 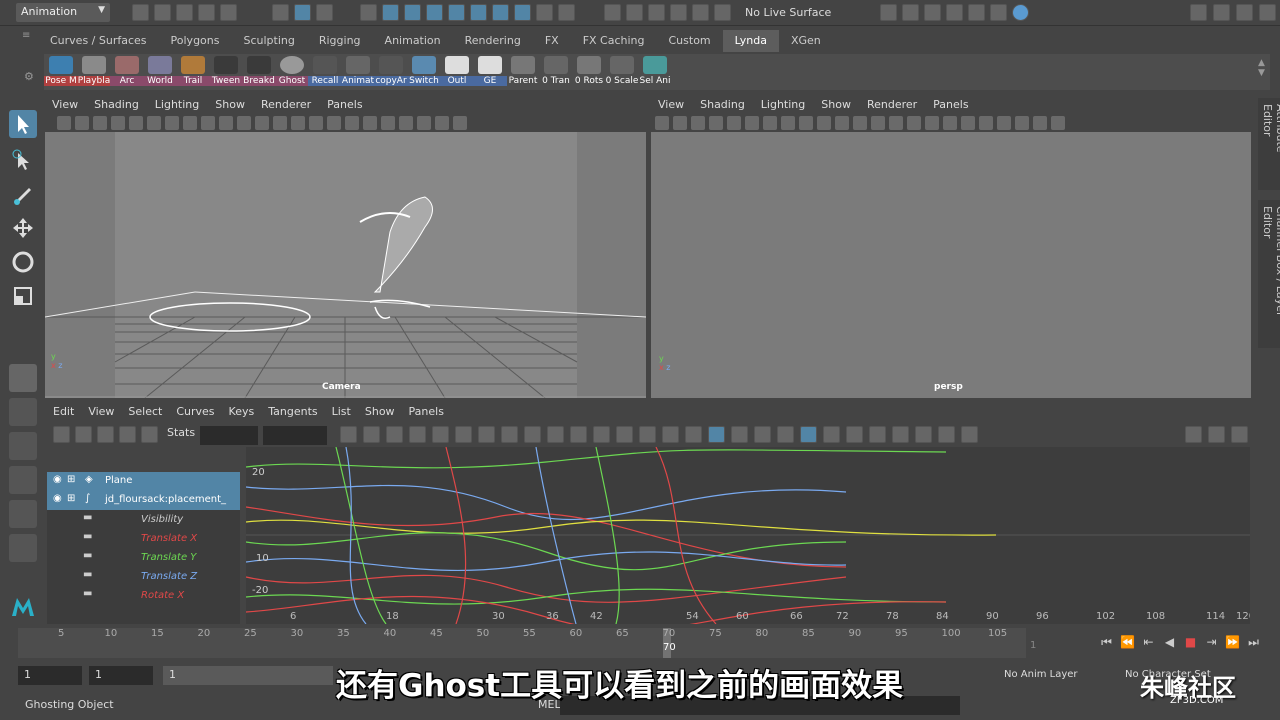 What do you see at coordinates (824, 123) in the screenshot?
I see `safe-action-icon` at bounding box center [824, 123].